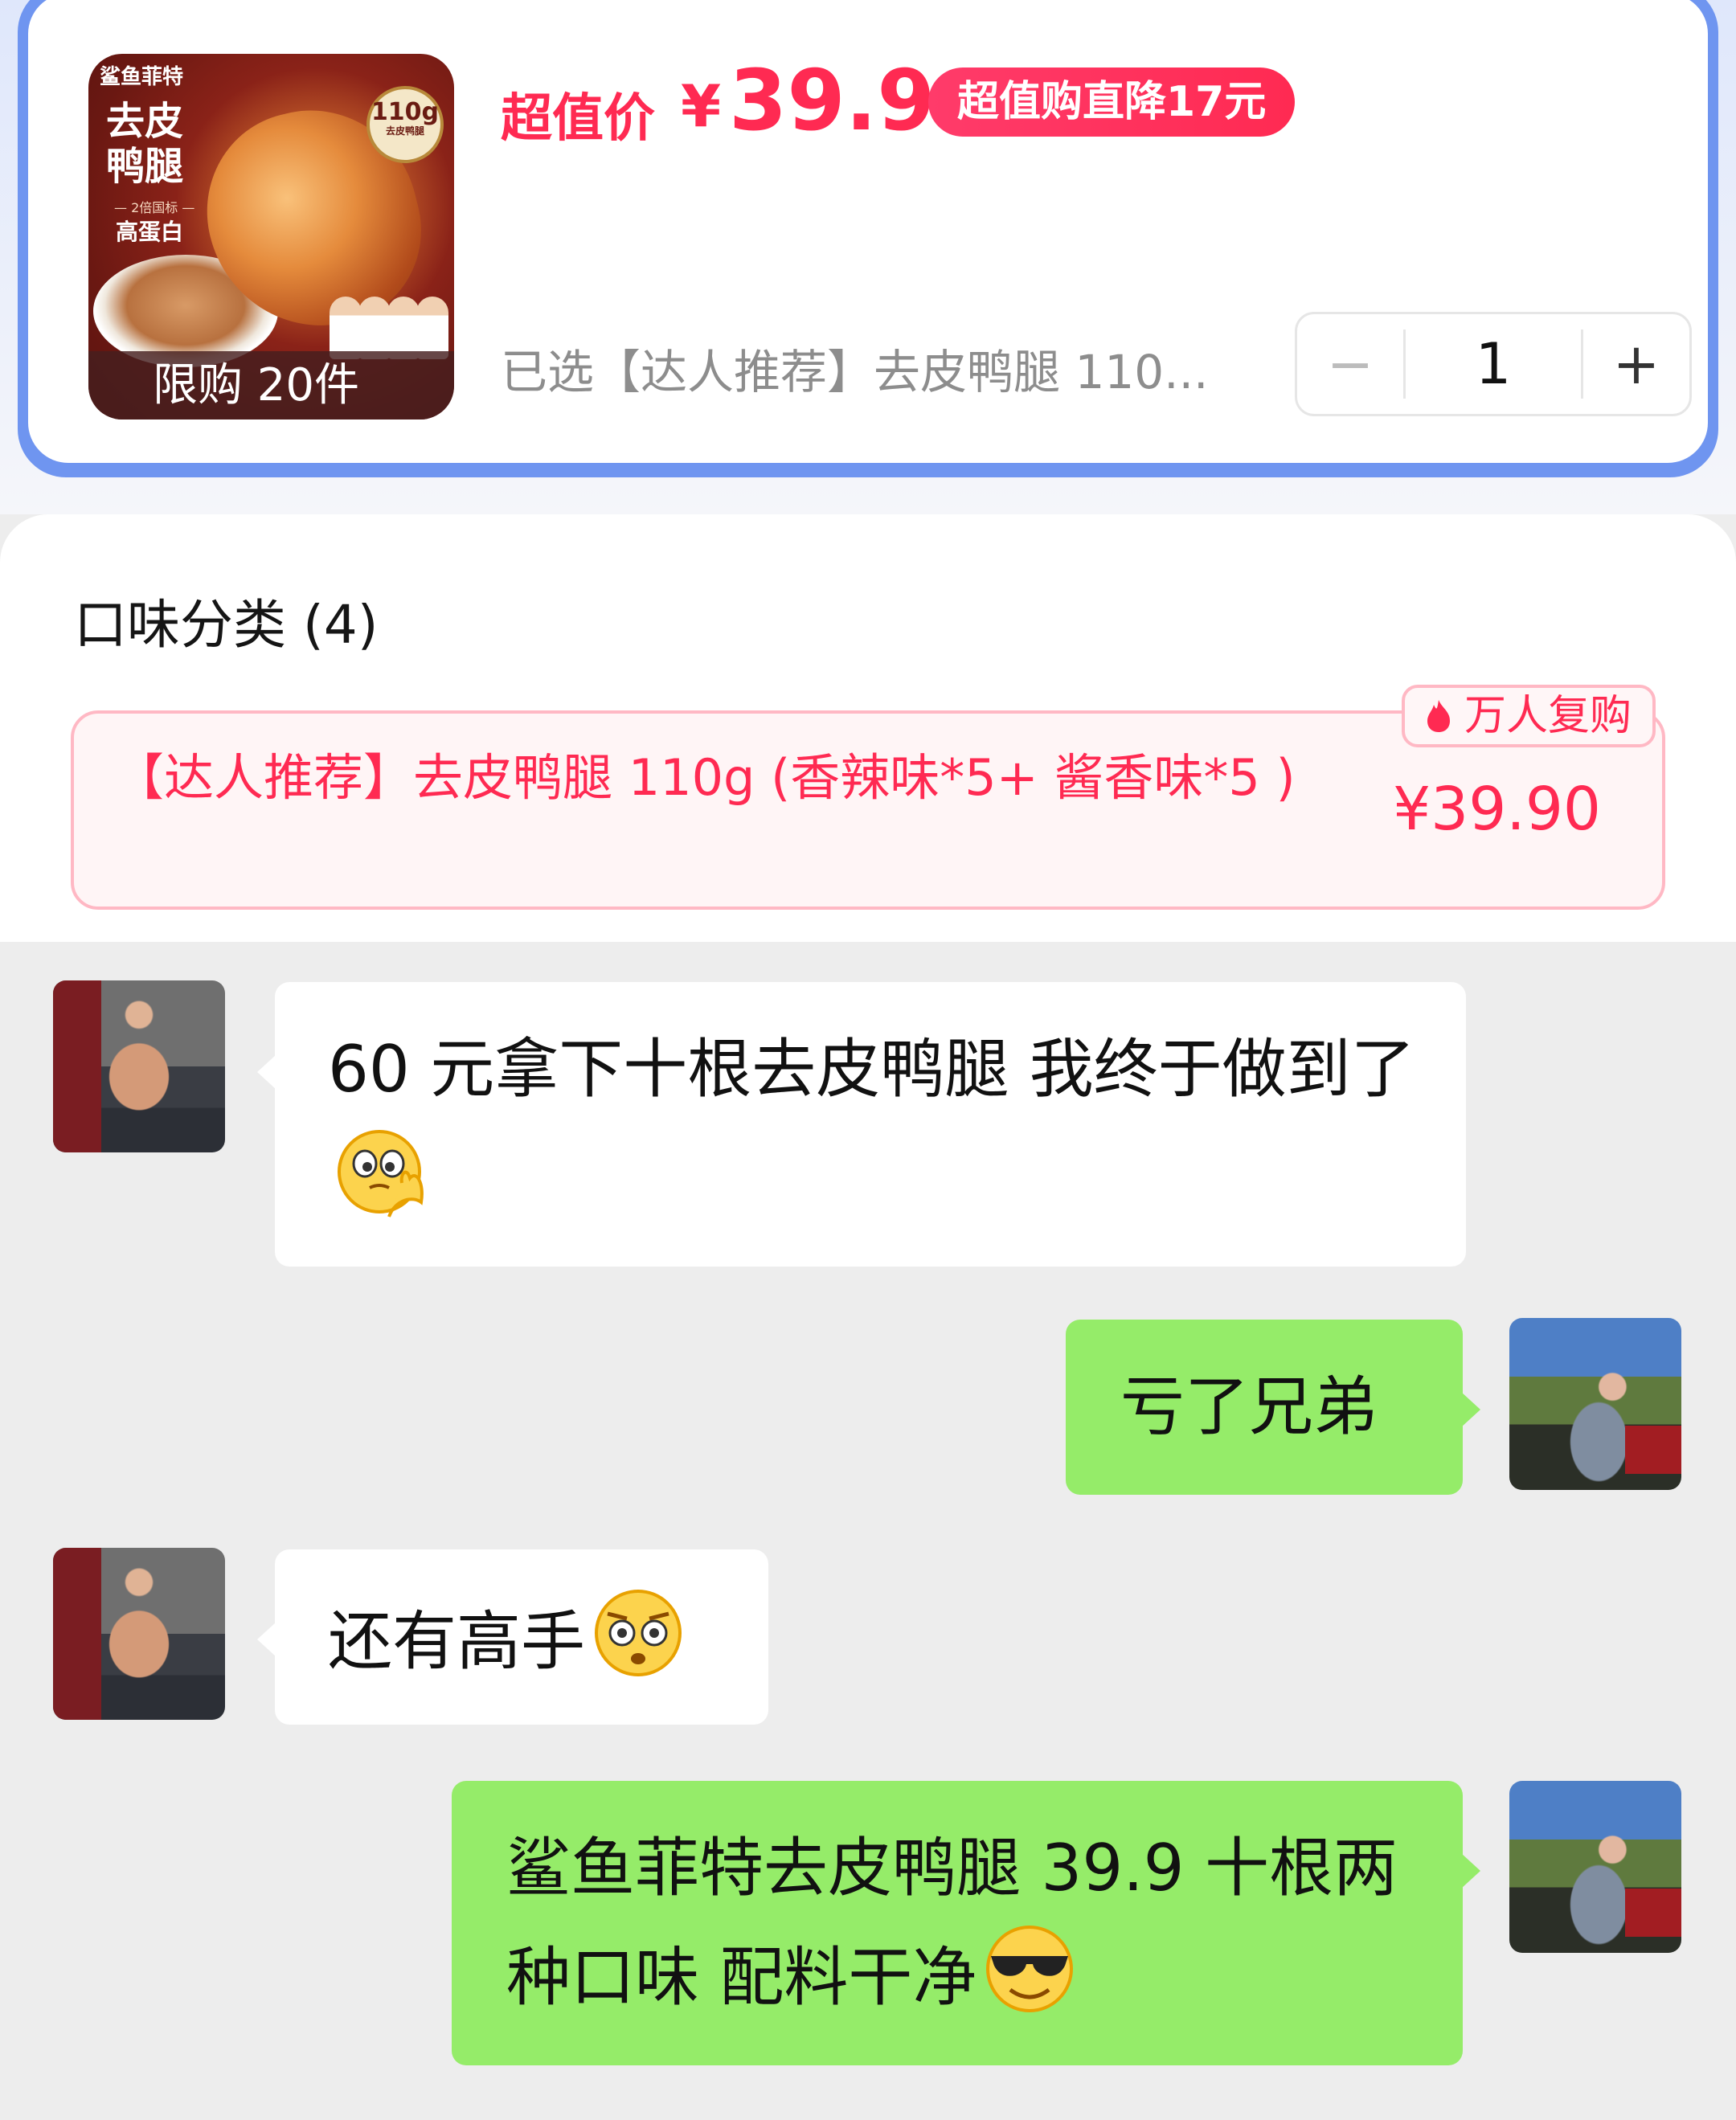  What do you see at coordinates (1636, 364) in the screenshot?
I see `increase-quantity-button: +` at bounding box center [1636, 364].